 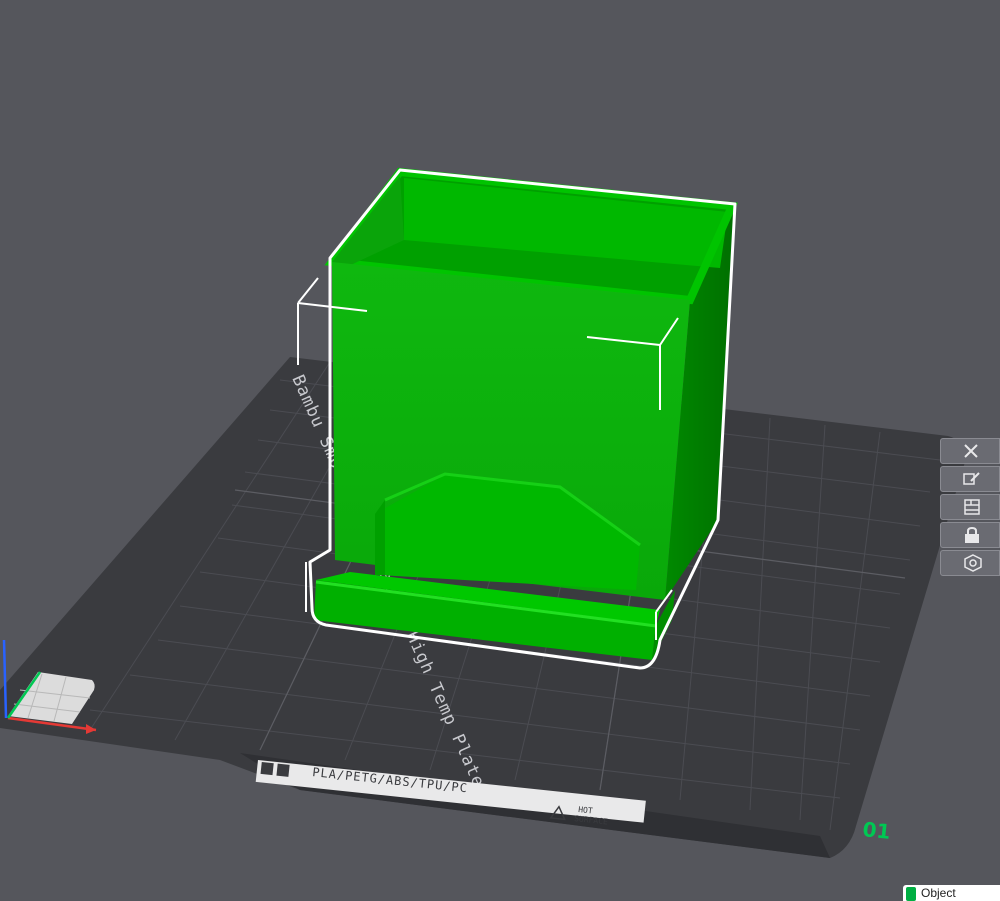 I want to click on object-list-tab: Object, so click(x=951, y=893).